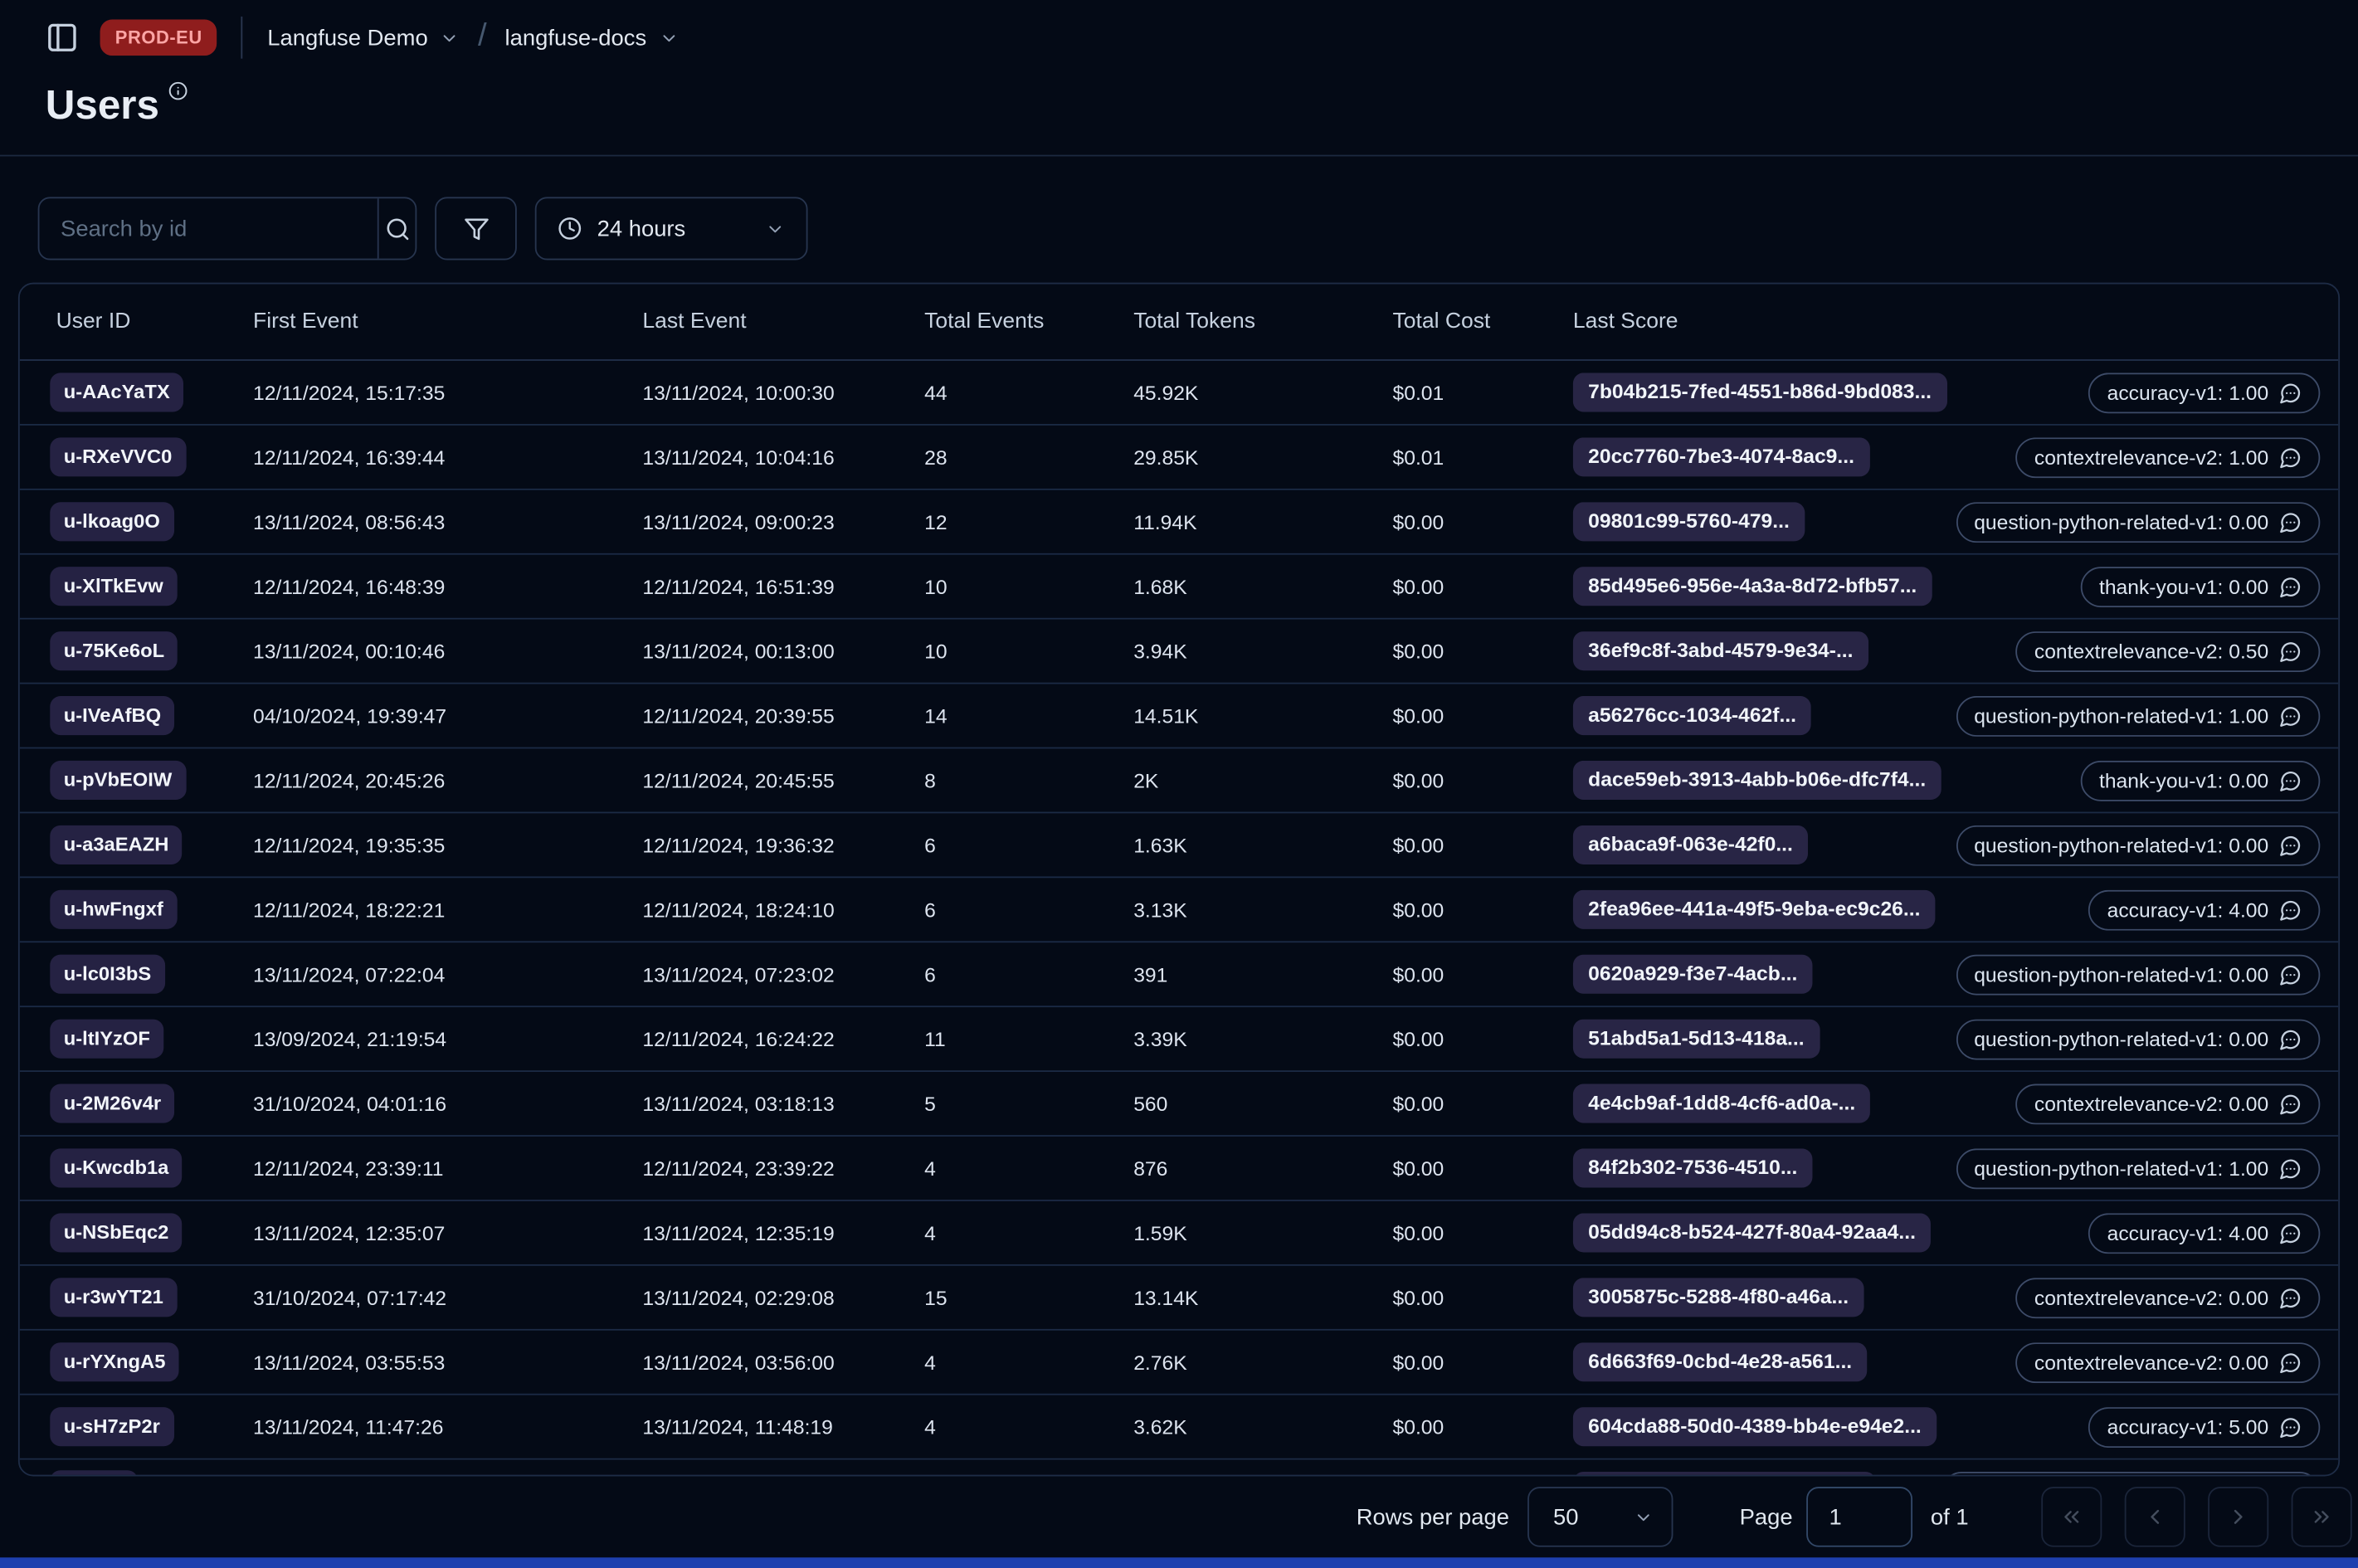 The width and height of the screenshot is (2358, 1568). What do you see at coordinates (118, 457) in the screenshot?
I see `user-id-badge: u-RXeVVC0` at bounding box center [118, 457].